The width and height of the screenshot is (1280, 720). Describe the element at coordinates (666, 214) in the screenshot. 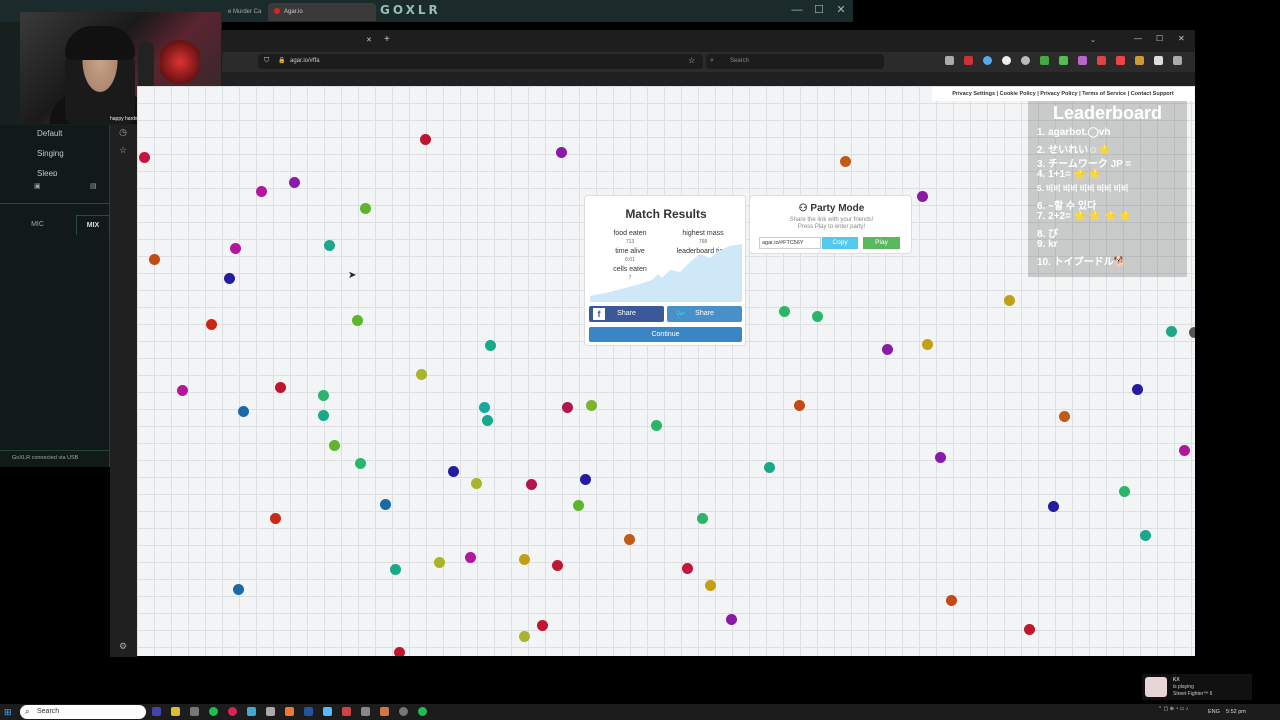

I see `match-results-title: Match Results` at that location.